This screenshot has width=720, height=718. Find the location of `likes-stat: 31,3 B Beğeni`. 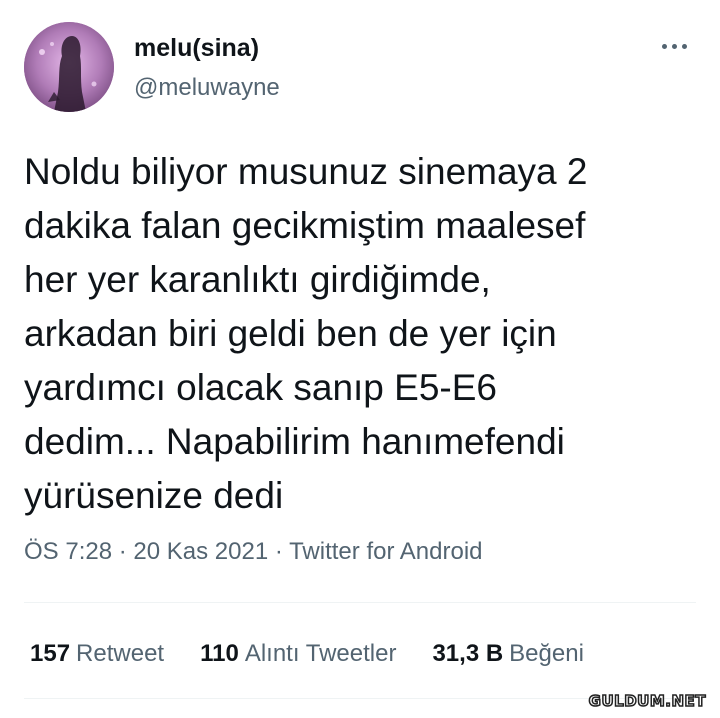

likes-stat: 31,3 B Beğeni is located at coordinates (507, 654).